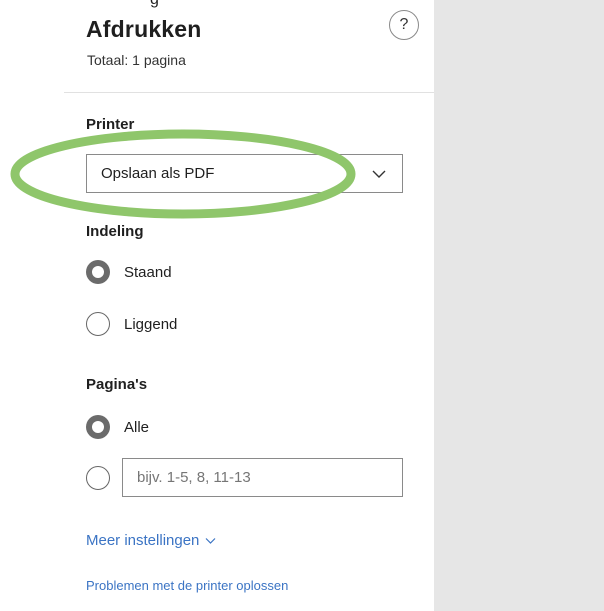  I want to click on question-icon: ?, so click(404, 24).